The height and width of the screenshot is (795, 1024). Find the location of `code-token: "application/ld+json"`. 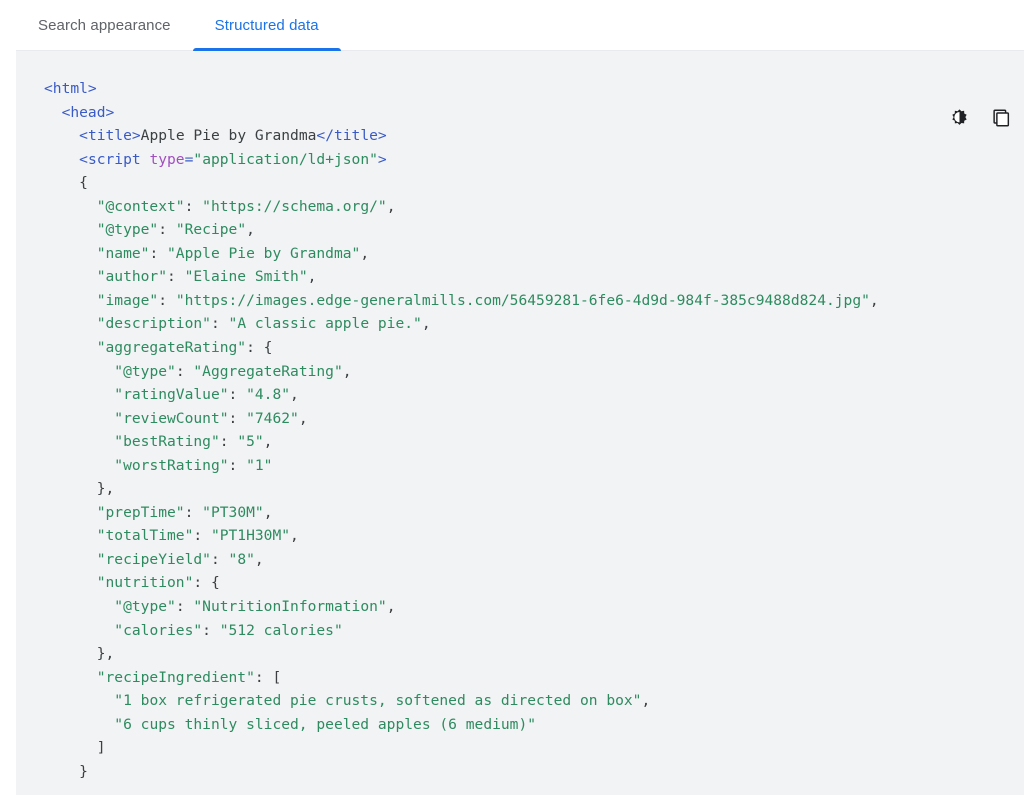

code-token: "application/ld+json" is located at coordinates (285, 159).